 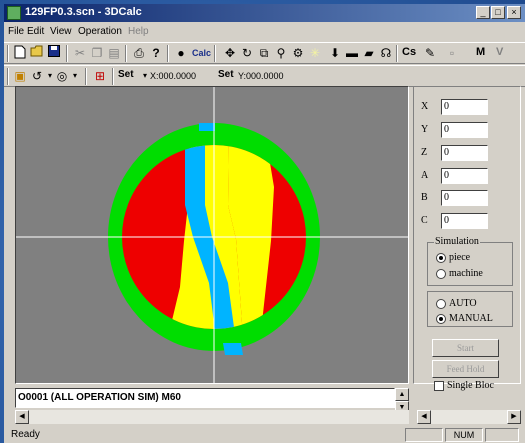 I want to click on radio-piece-label: piece, so click(x=460, y=257).